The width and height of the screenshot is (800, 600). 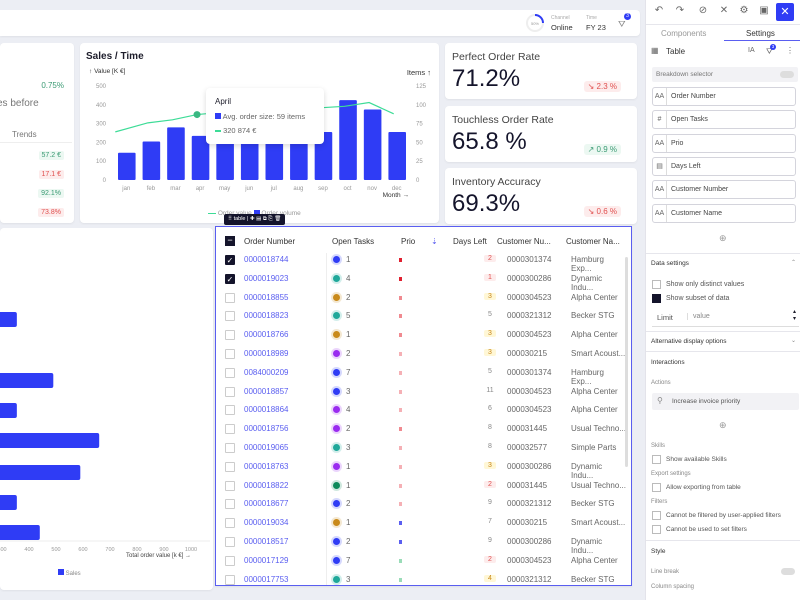 What do you see at coordinates (266, 278) in the screenshot?
I see `order-number-link: 0000019023` at bounding box center [266, 278].